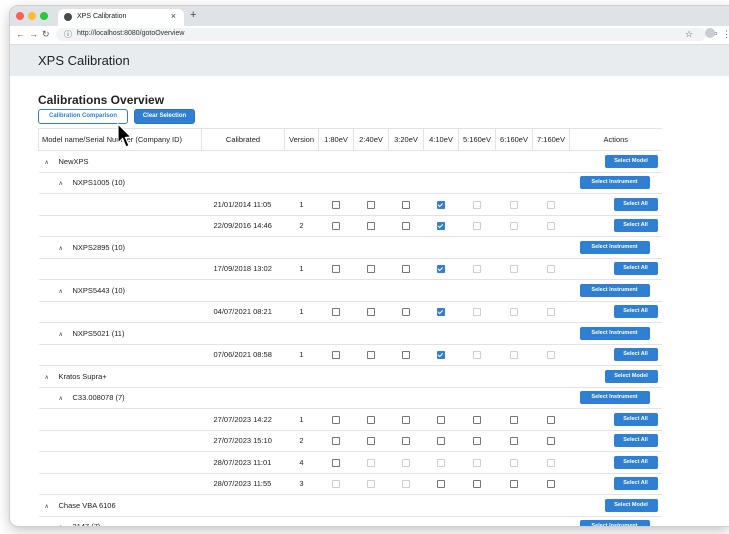 The height and width of the screenshot is (534, 729). What do you see at coordinates (32, 16) in the screenshot?
I see `minimize-window-button` at bounding box center [32, 16].